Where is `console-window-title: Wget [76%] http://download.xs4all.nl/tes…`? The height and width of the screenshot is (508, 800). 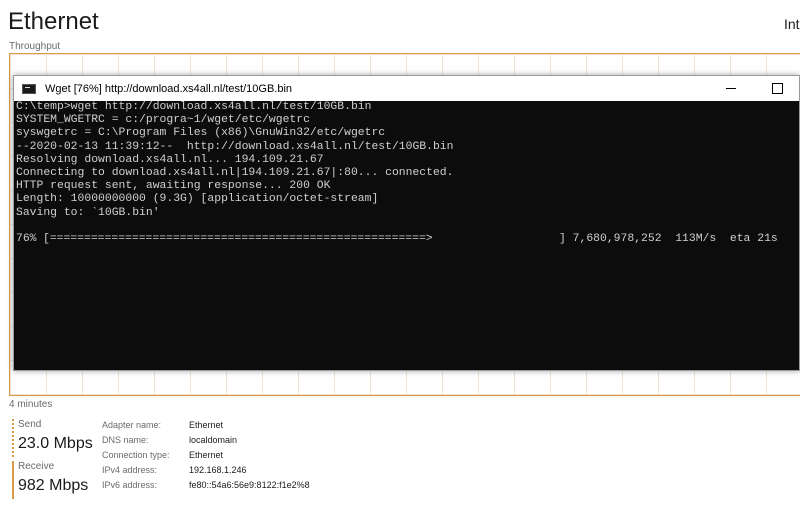 console-window-title: Wget [76%] http://download.xs4all.nl/tes… is located at coordinates (169, 88).